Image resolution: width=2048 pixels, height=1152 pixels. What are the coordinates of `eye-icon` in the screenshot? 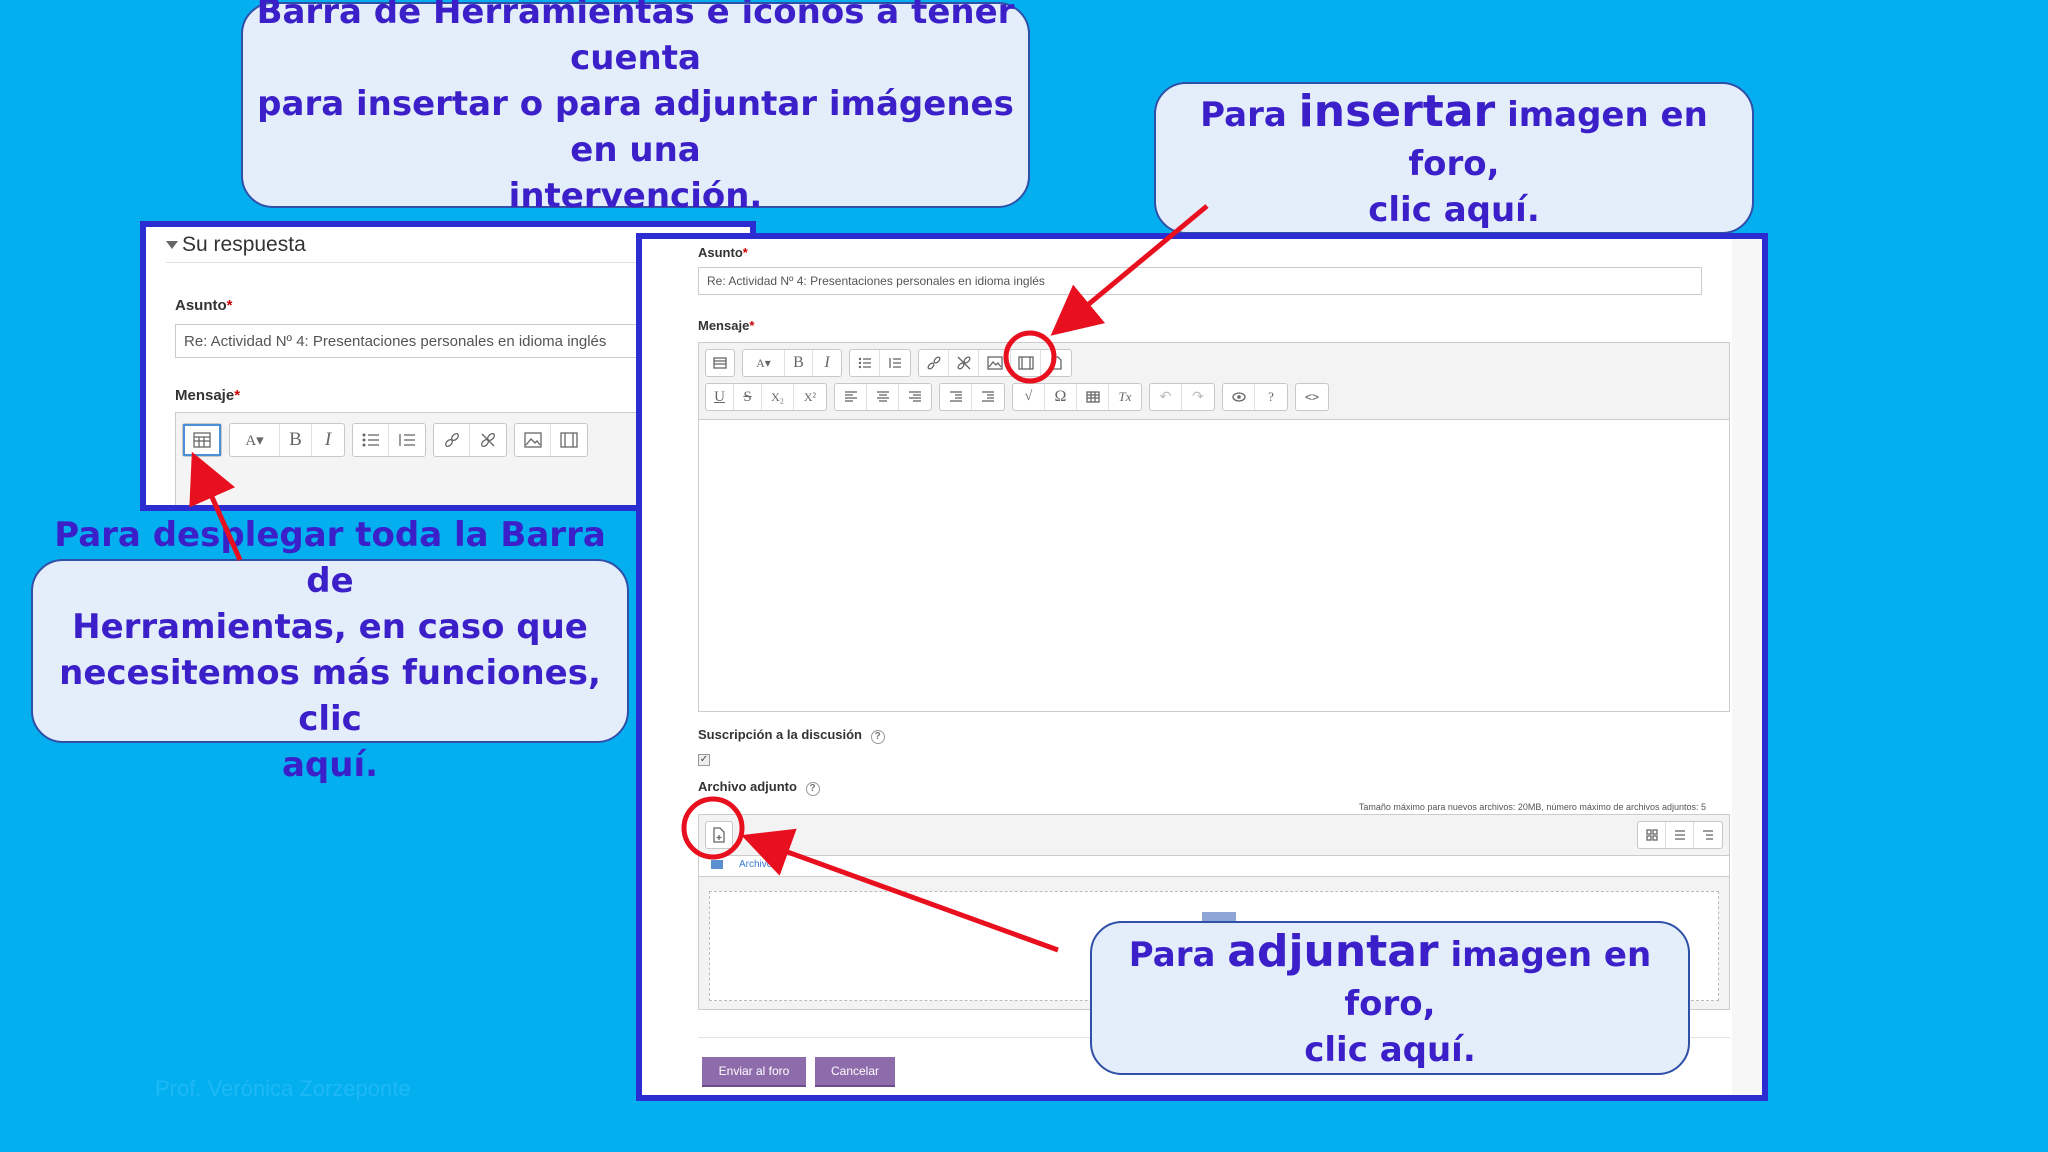 It's located at (1238, 397).